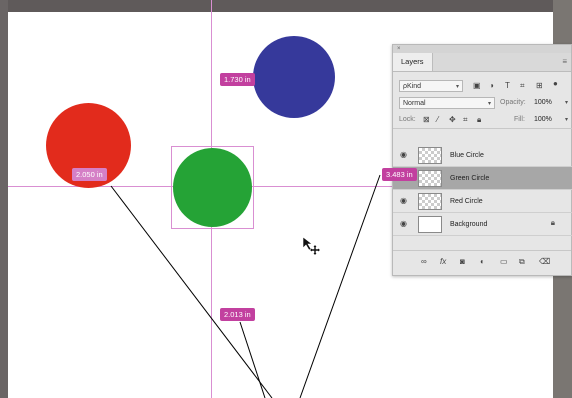 This screenshot has width=572, height=398. I want to click on filter-toggle-icon: ●, so click(555, 83).